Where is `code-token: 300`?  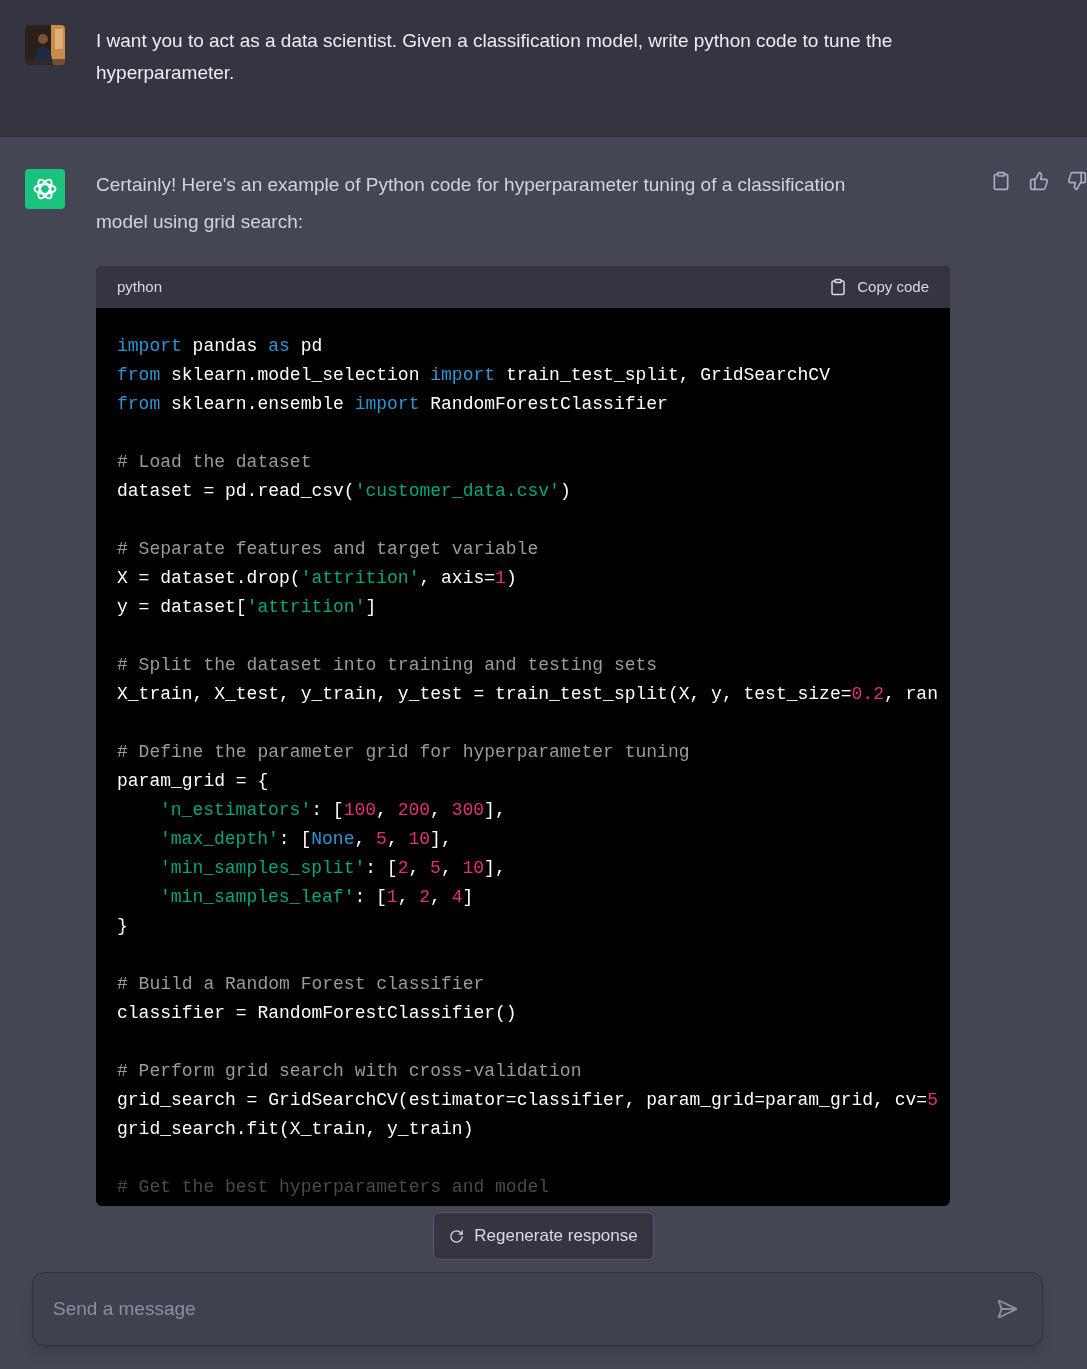
code-token: 300 is located at coordinates (468, 810).